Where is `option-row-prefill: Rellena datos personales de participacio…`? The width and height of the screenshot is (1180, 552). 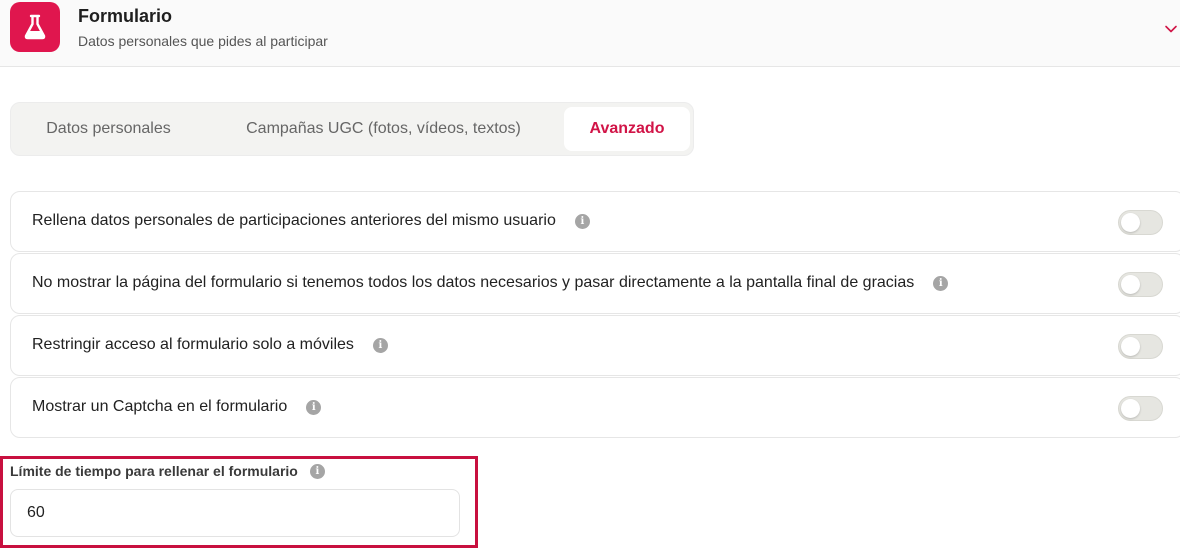 option-row-prefill: Rellena datos personales de participacio… is located at coordinates (595, 221).